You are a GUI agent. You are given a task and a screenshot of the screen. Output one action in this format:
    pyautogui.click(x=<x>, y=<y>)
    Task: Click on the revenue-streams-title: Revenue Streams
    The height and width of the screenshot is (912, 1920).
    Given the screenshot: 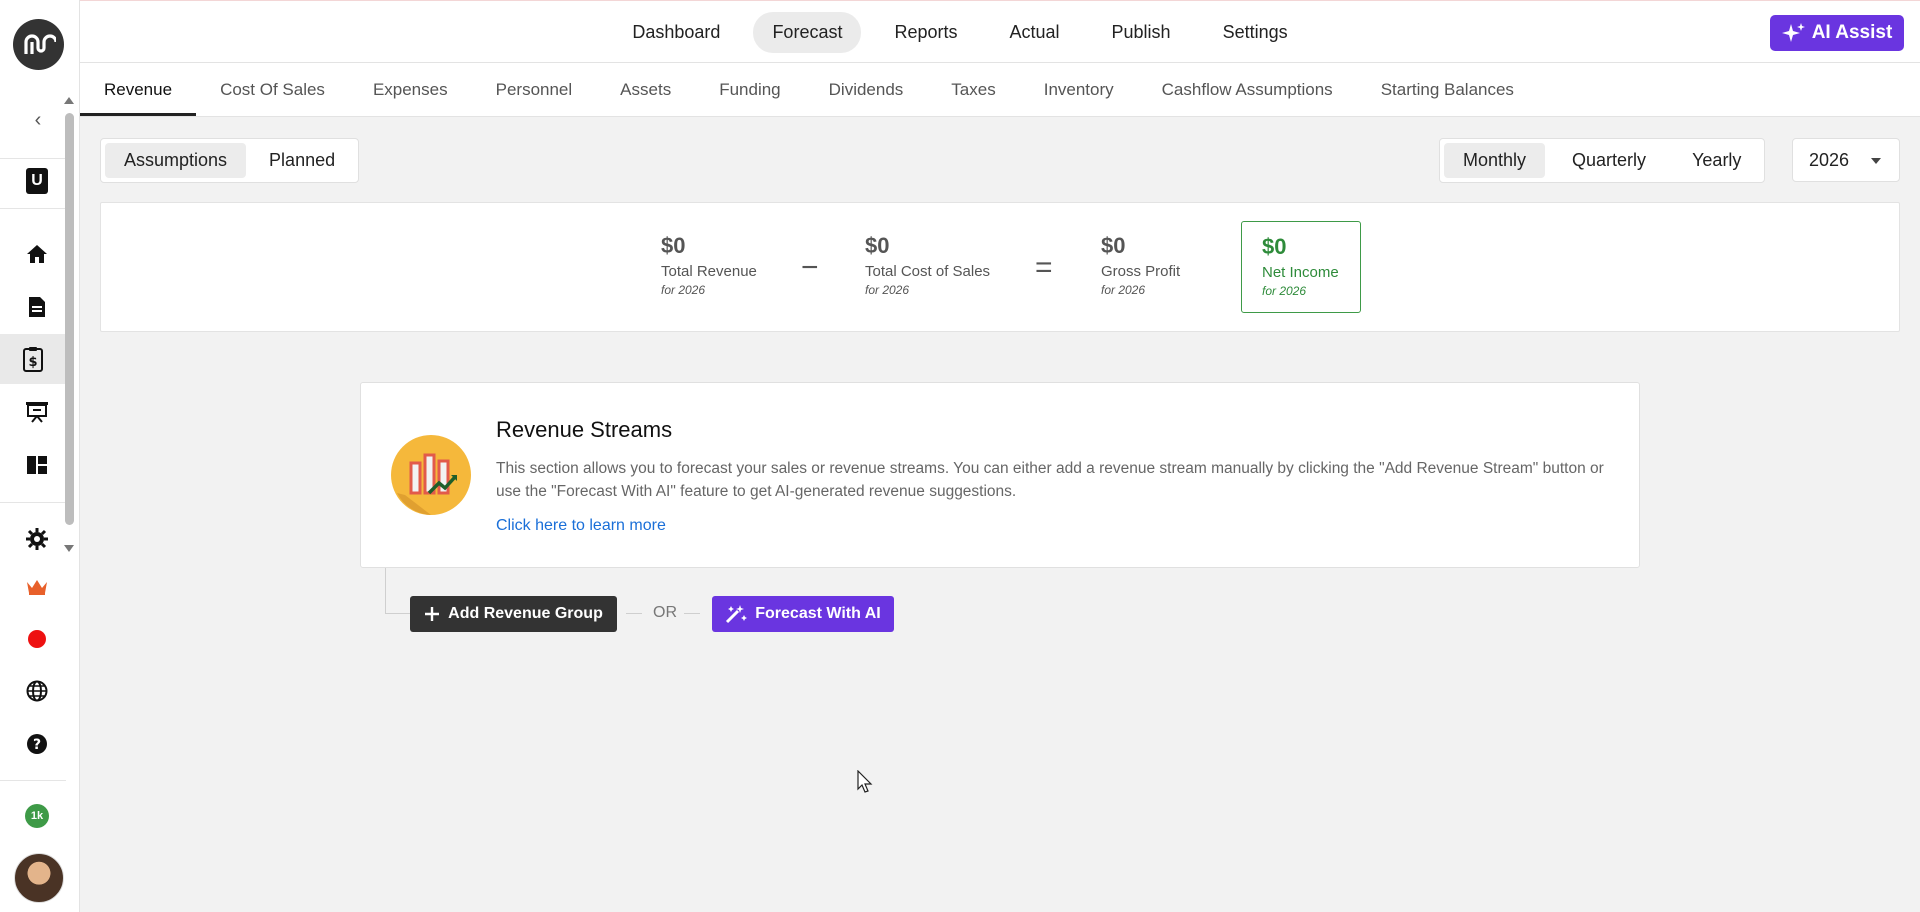 What is the action you would take?
    pyautogui.click(x=584, y=429)
    